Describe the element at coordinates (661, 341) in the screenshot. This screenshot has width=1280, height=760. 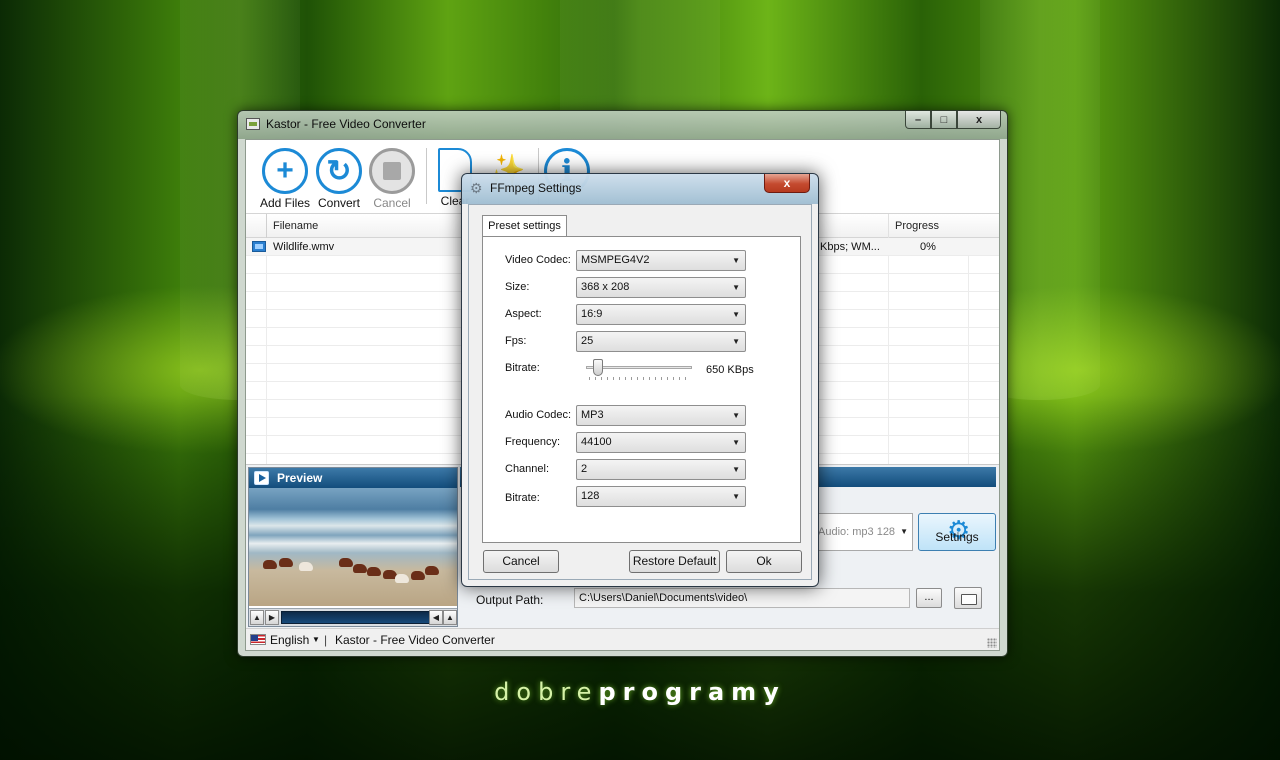
I see `fps-select: 25 ▼` at that location.